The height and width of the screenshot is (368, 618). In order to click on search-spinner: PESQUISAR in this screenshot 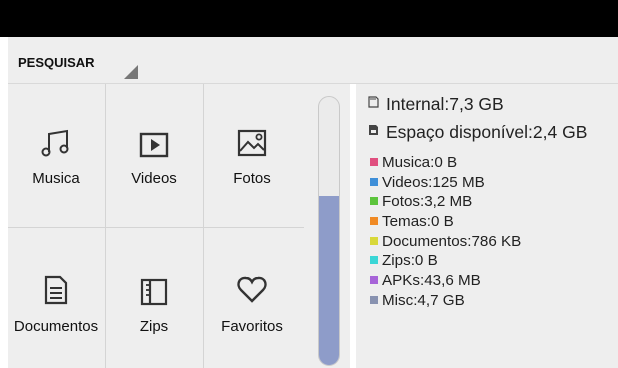, I will do `click(78, 60)`.